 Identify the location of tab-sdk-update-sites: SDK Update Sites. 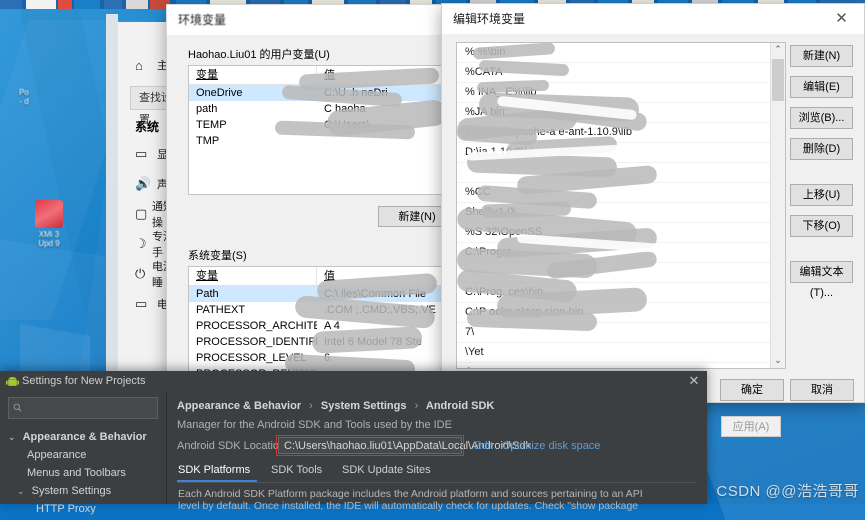
(386, 470).